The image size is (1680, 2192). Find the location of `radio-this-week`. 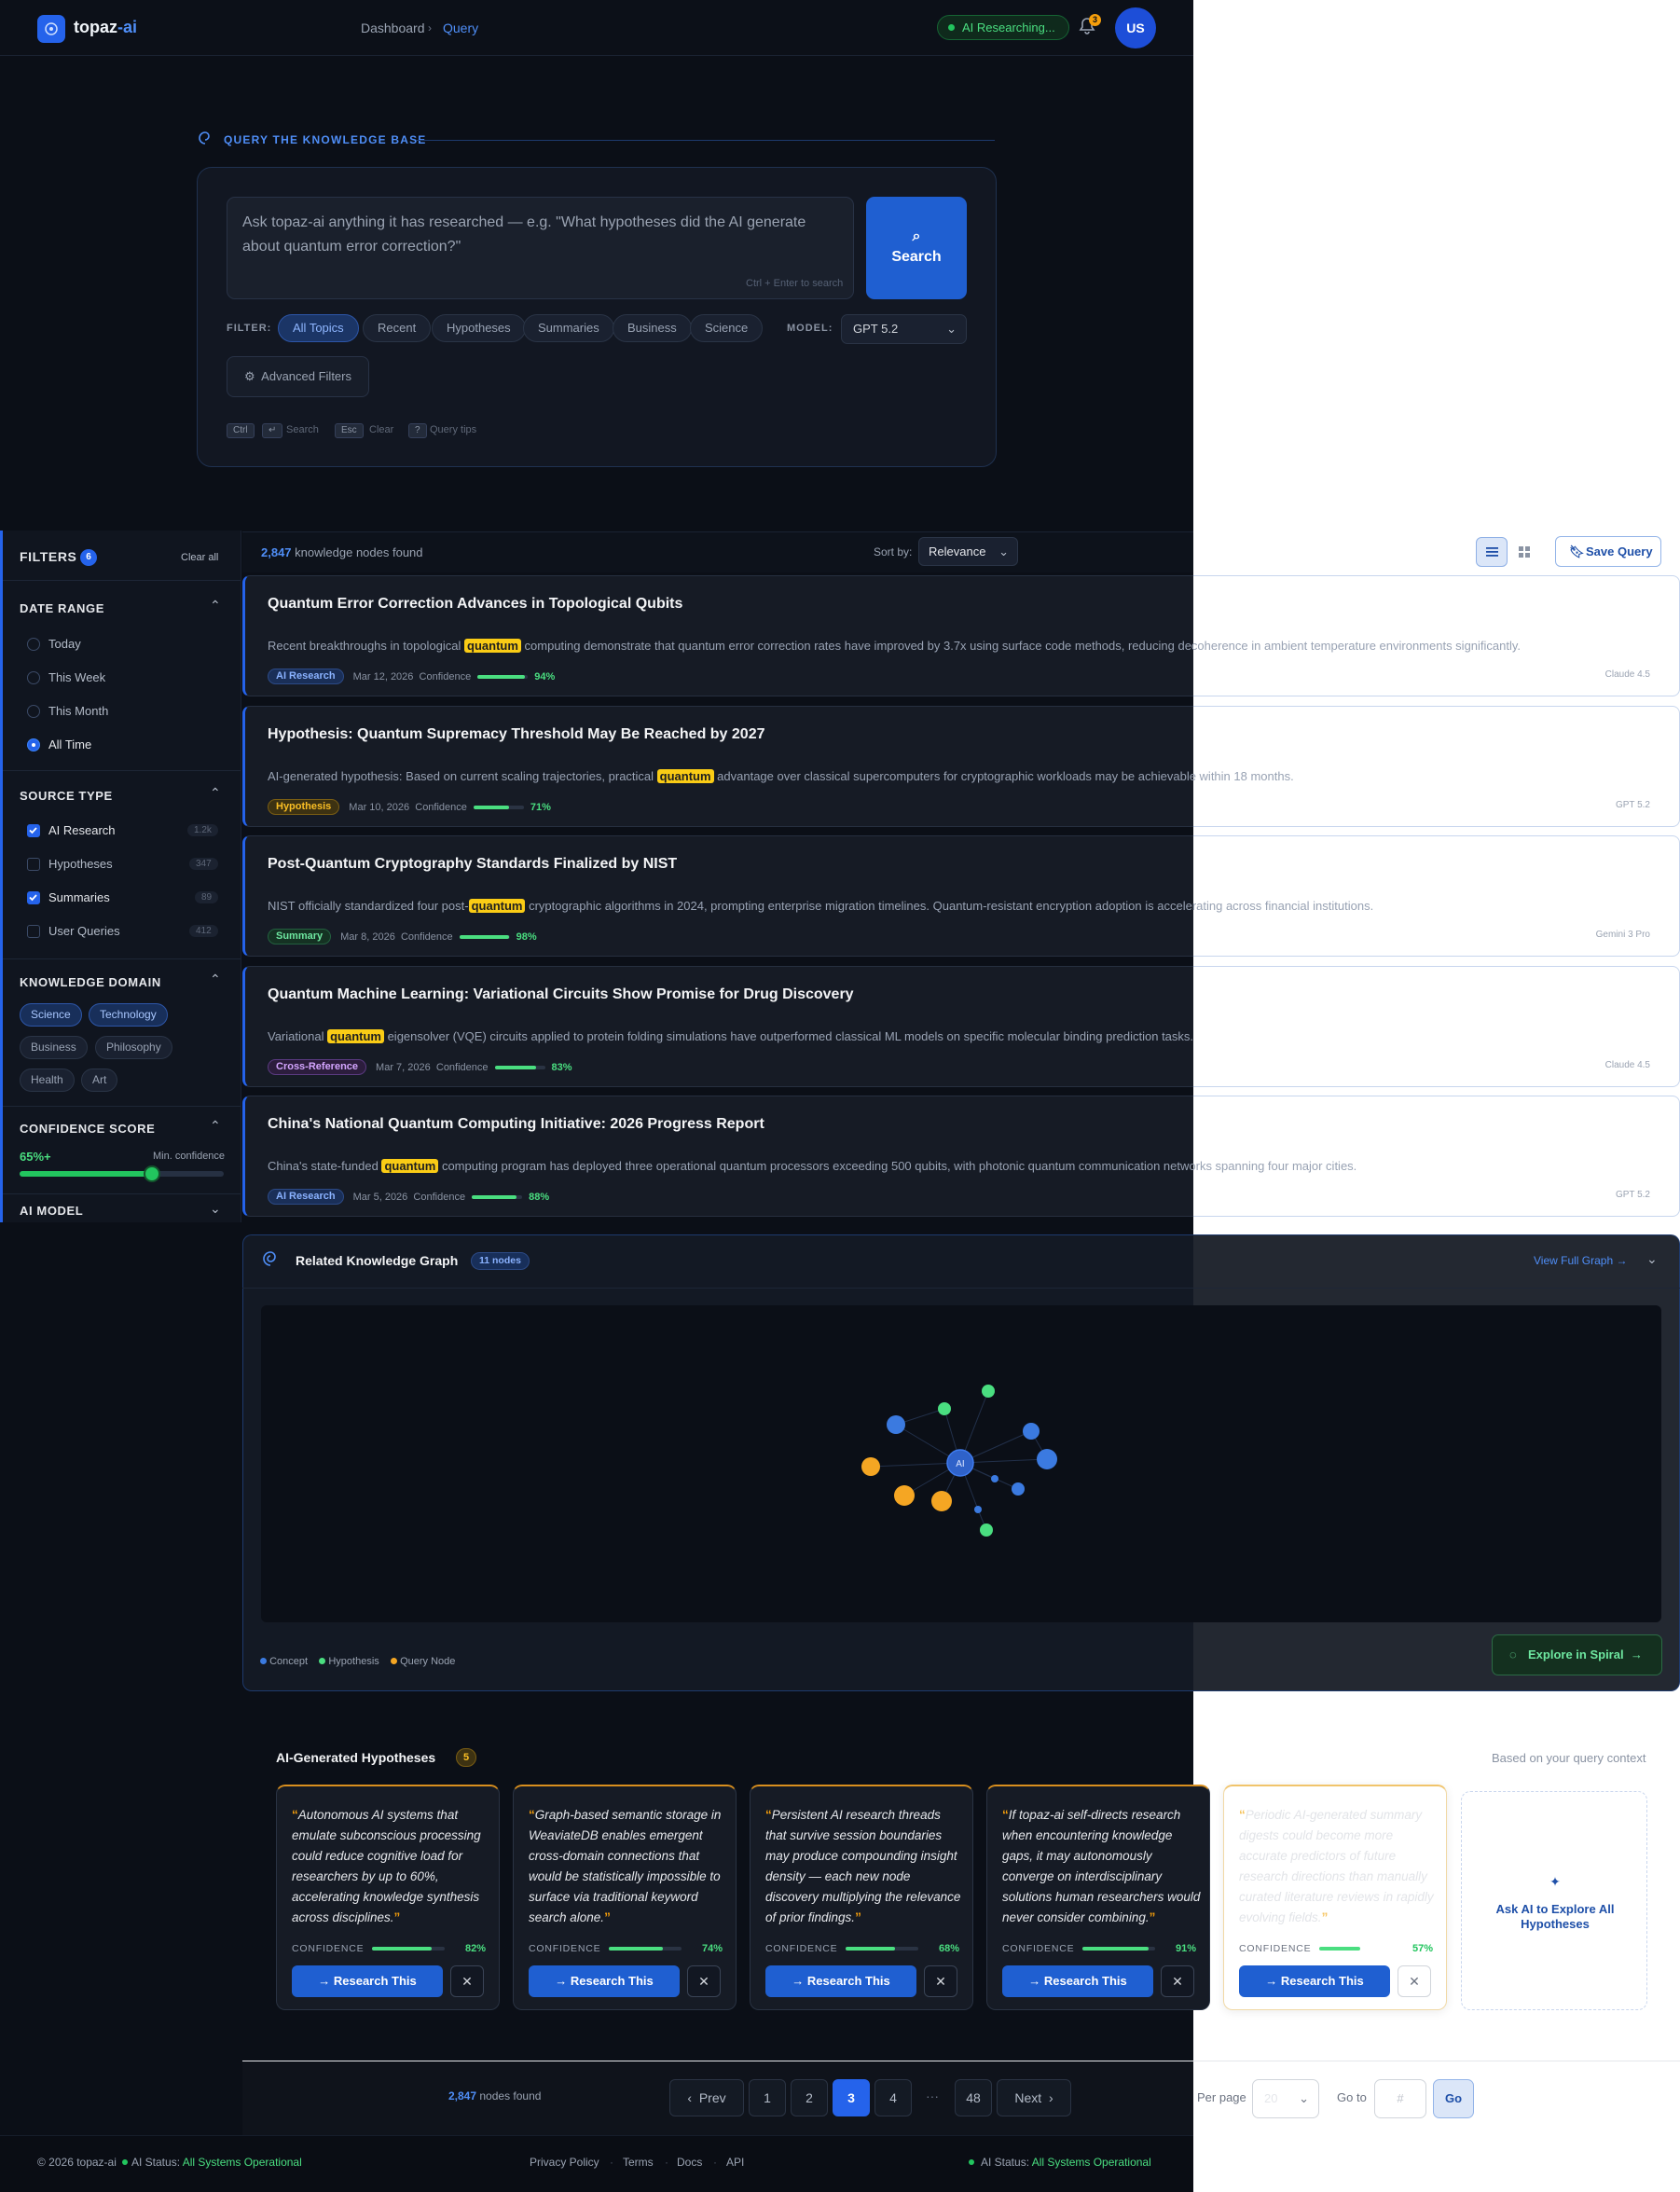

radio-this-week is located at coordinates (33, 678).